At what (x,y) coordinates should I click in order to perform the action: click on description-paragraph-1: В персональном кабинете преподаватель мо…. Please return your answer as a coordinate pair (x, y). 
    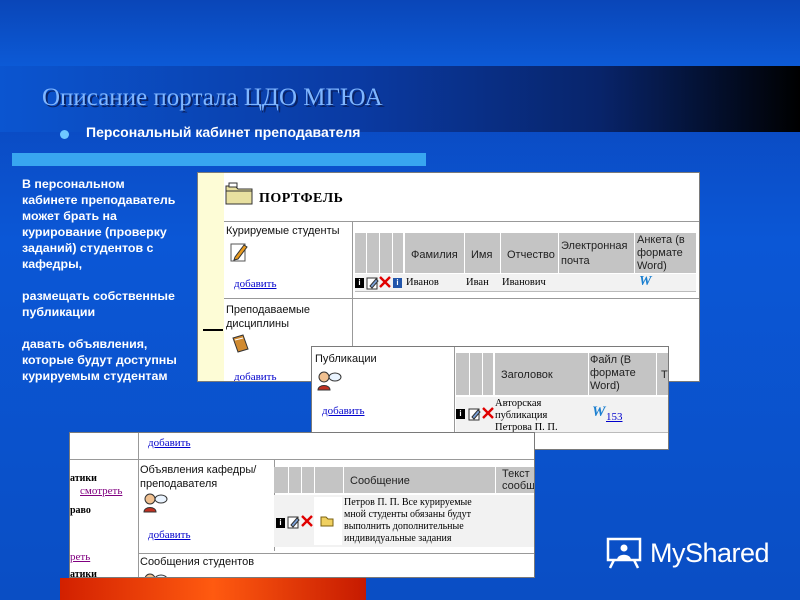
    Looking at the image, I should click on (99, 224).